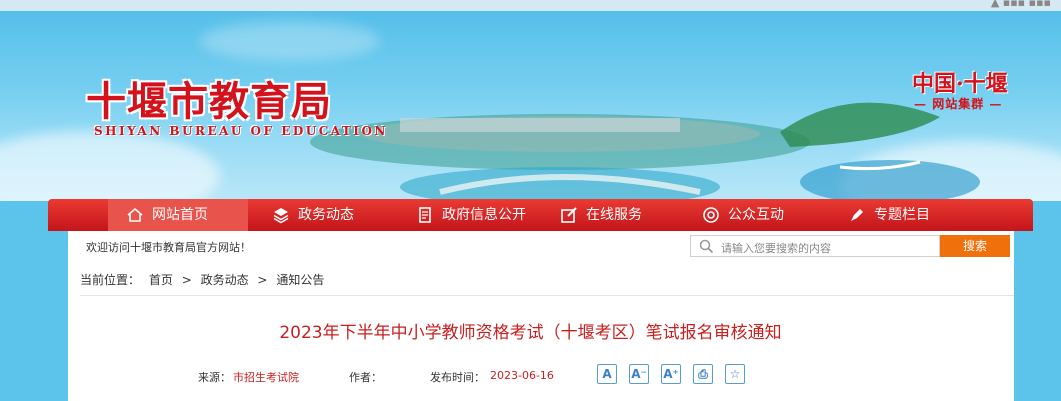 The height and width of the screenshot is (401, 1061). Describe the element at coordinates (614, 215) in the screenshot. I see `nav-label: 在线服务` at that location.